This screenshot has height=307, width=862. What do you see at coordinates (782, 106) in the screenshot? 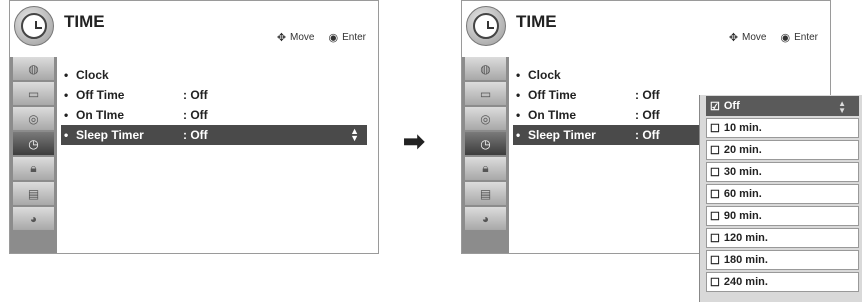
I see `dropdown-option-off: ☑ Off ▲ ▼` at bounding box center [782, 106].